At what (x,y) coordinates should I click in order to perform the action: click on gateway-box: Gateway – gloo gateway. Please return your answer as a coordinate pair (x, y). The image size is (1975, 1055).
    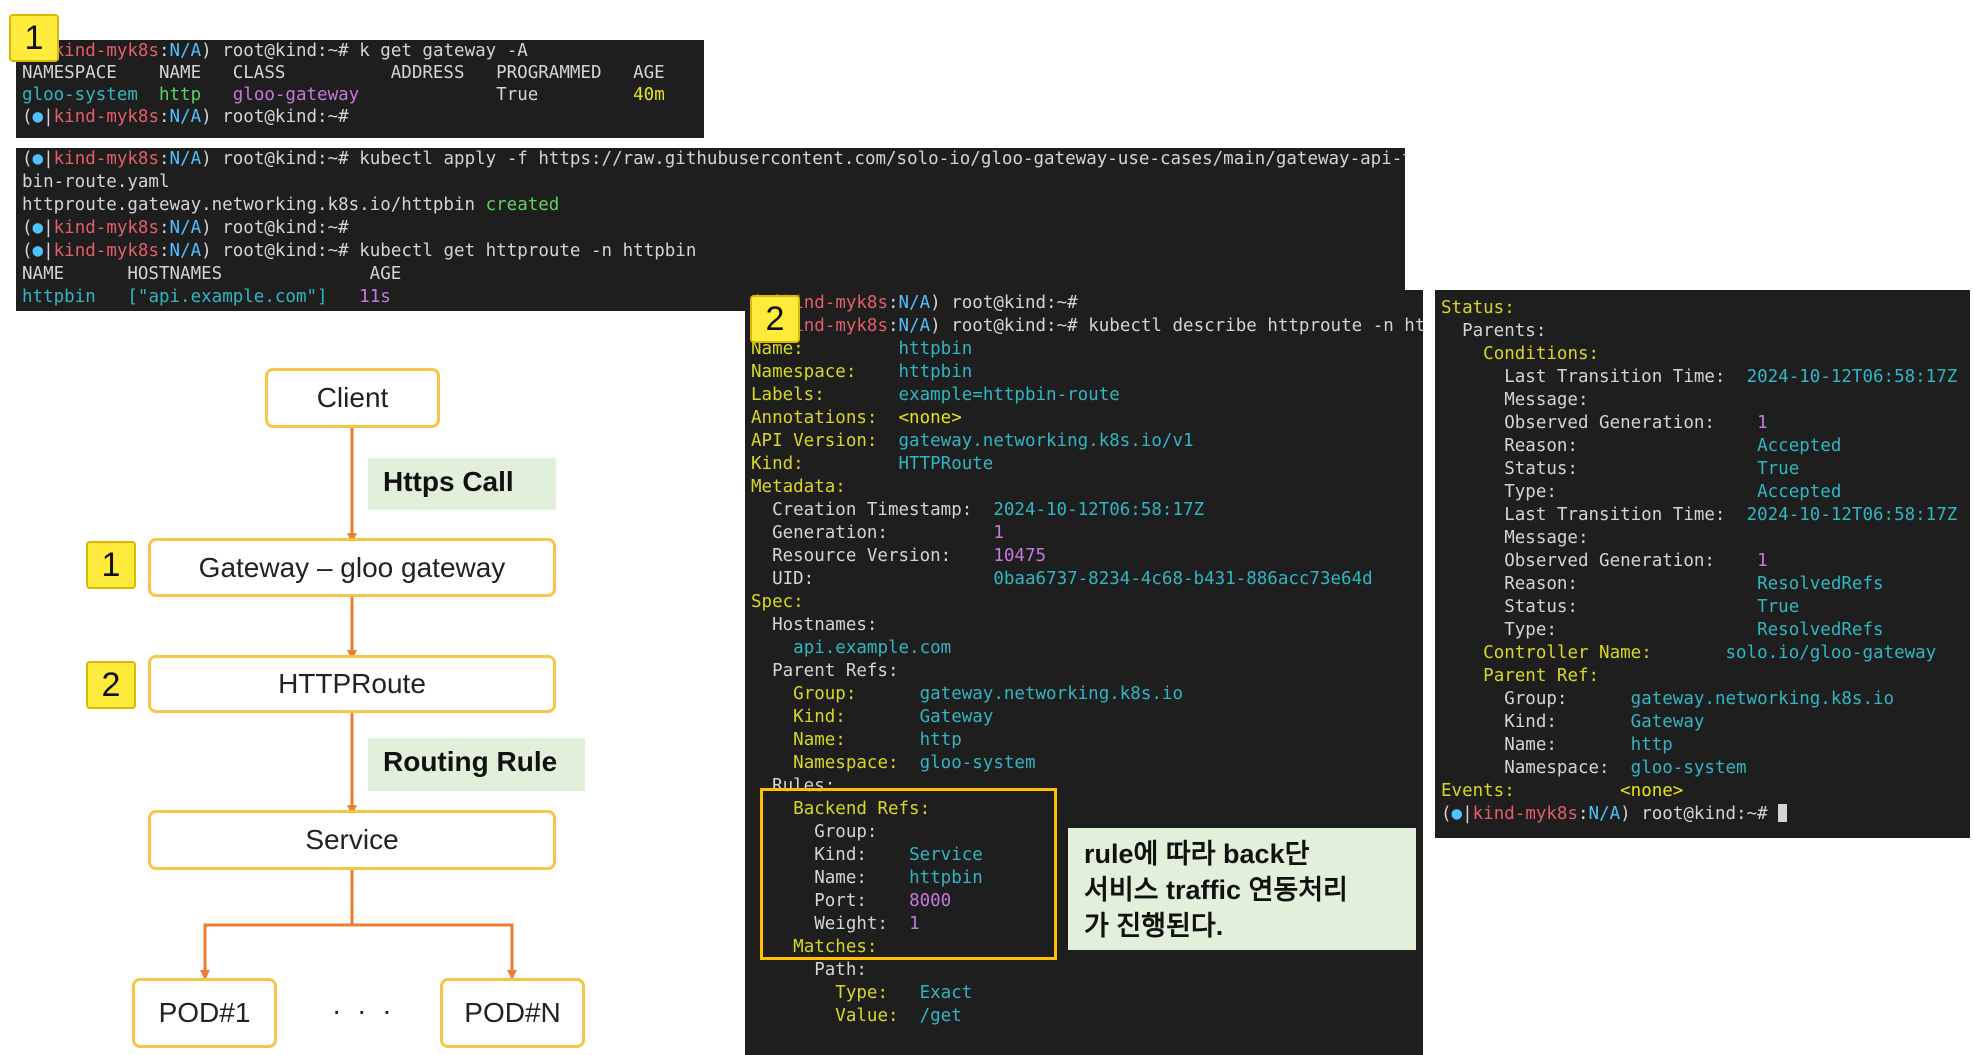
    Looking at the image, I should click on (352, 567).